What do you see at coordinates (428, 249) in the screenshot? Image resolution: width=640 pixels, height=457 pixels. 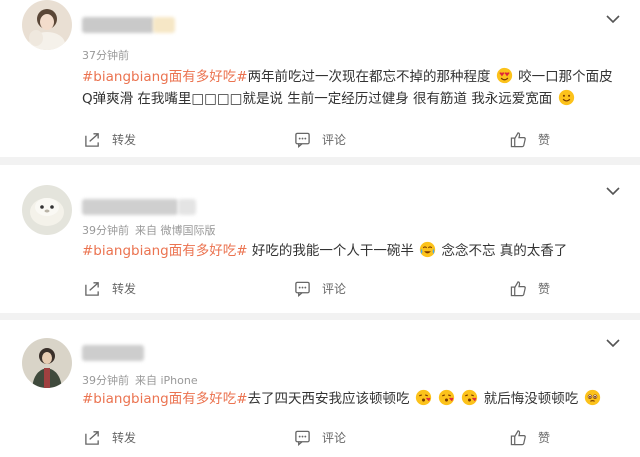 I see `crying-laughing-emoji-icon` at bounding box center [428, 249].